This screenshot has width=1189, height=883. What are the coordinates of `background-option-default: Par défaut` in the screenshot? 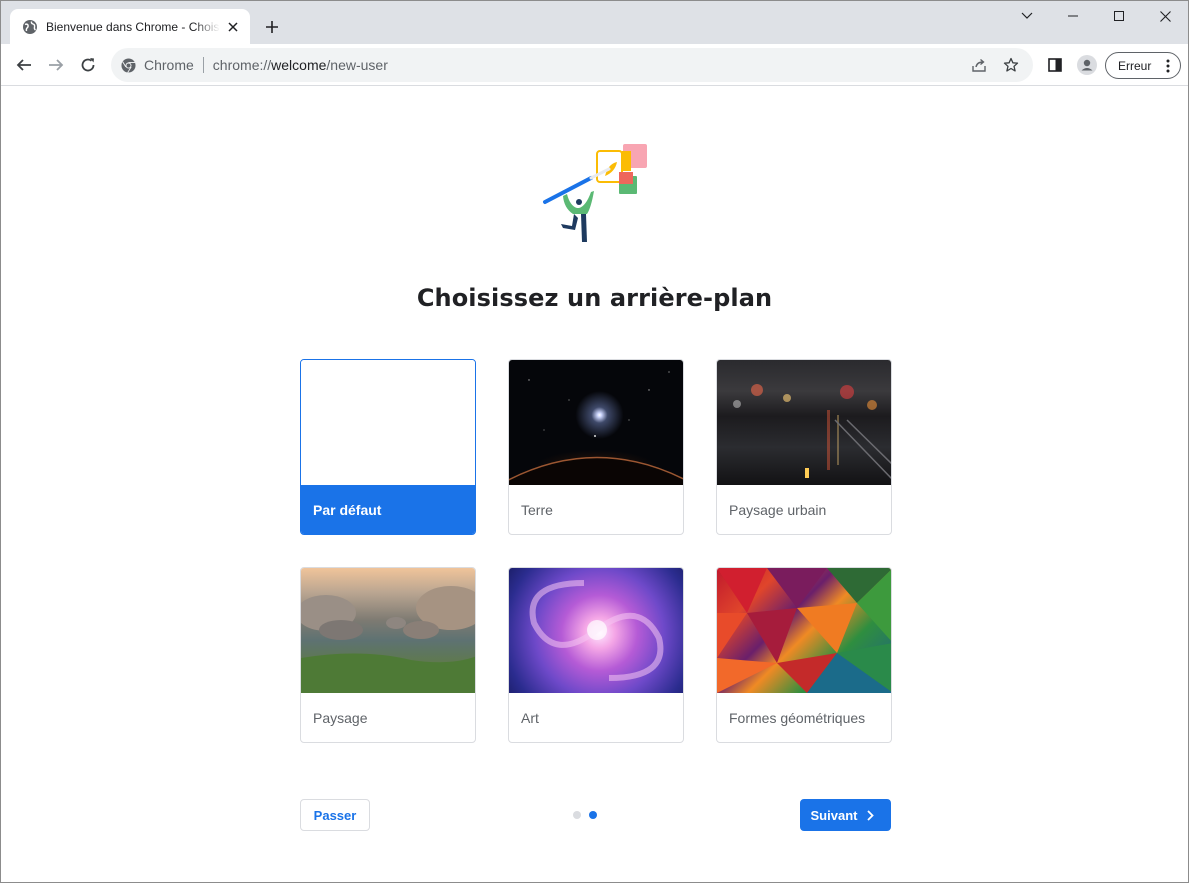 It's located at (388, 447).